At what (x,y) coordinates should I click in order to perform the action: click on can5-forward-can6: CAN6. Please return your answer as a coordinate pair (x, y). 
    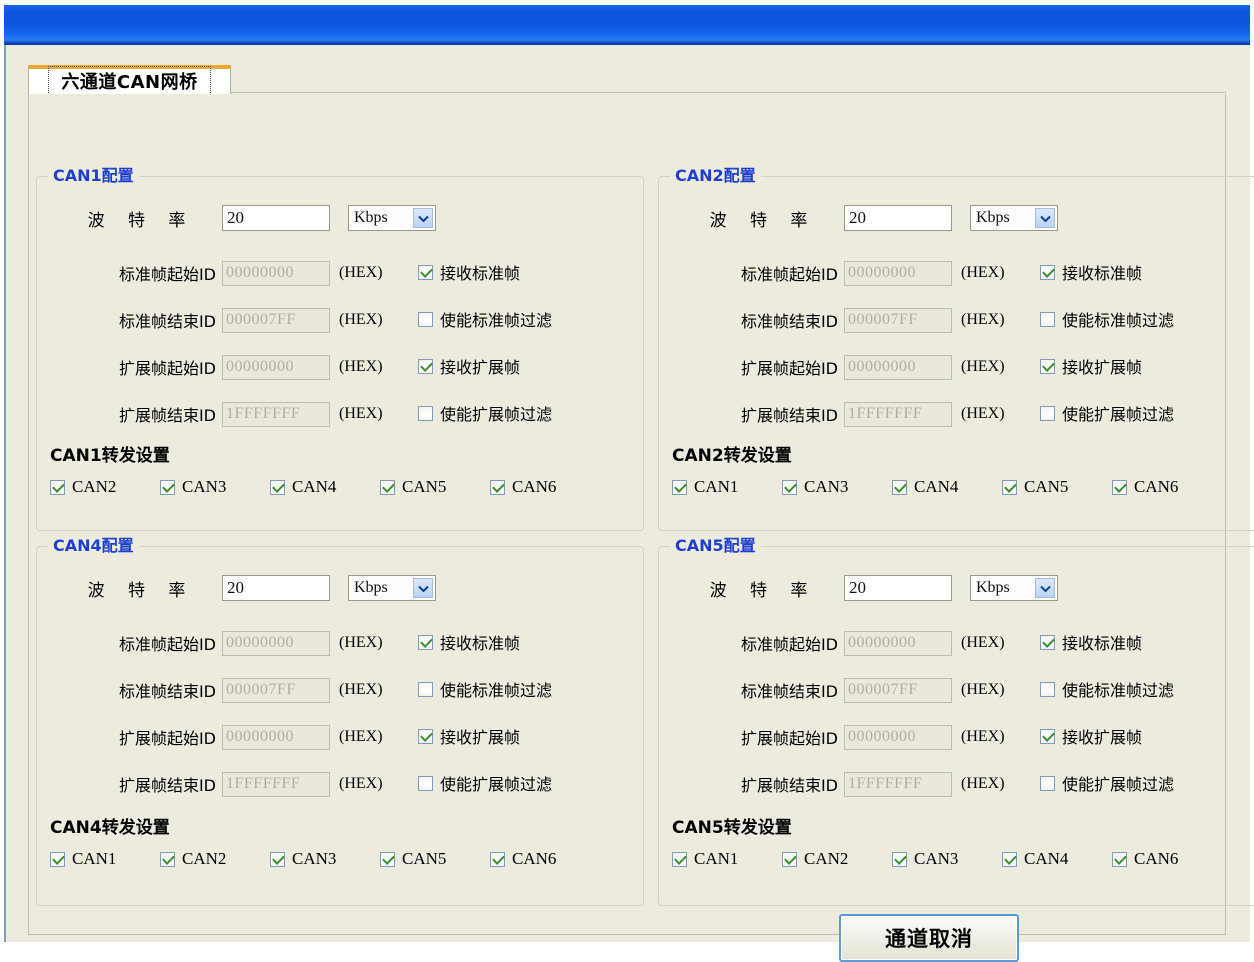
    Looking at the image, I should click on (1167, 859).